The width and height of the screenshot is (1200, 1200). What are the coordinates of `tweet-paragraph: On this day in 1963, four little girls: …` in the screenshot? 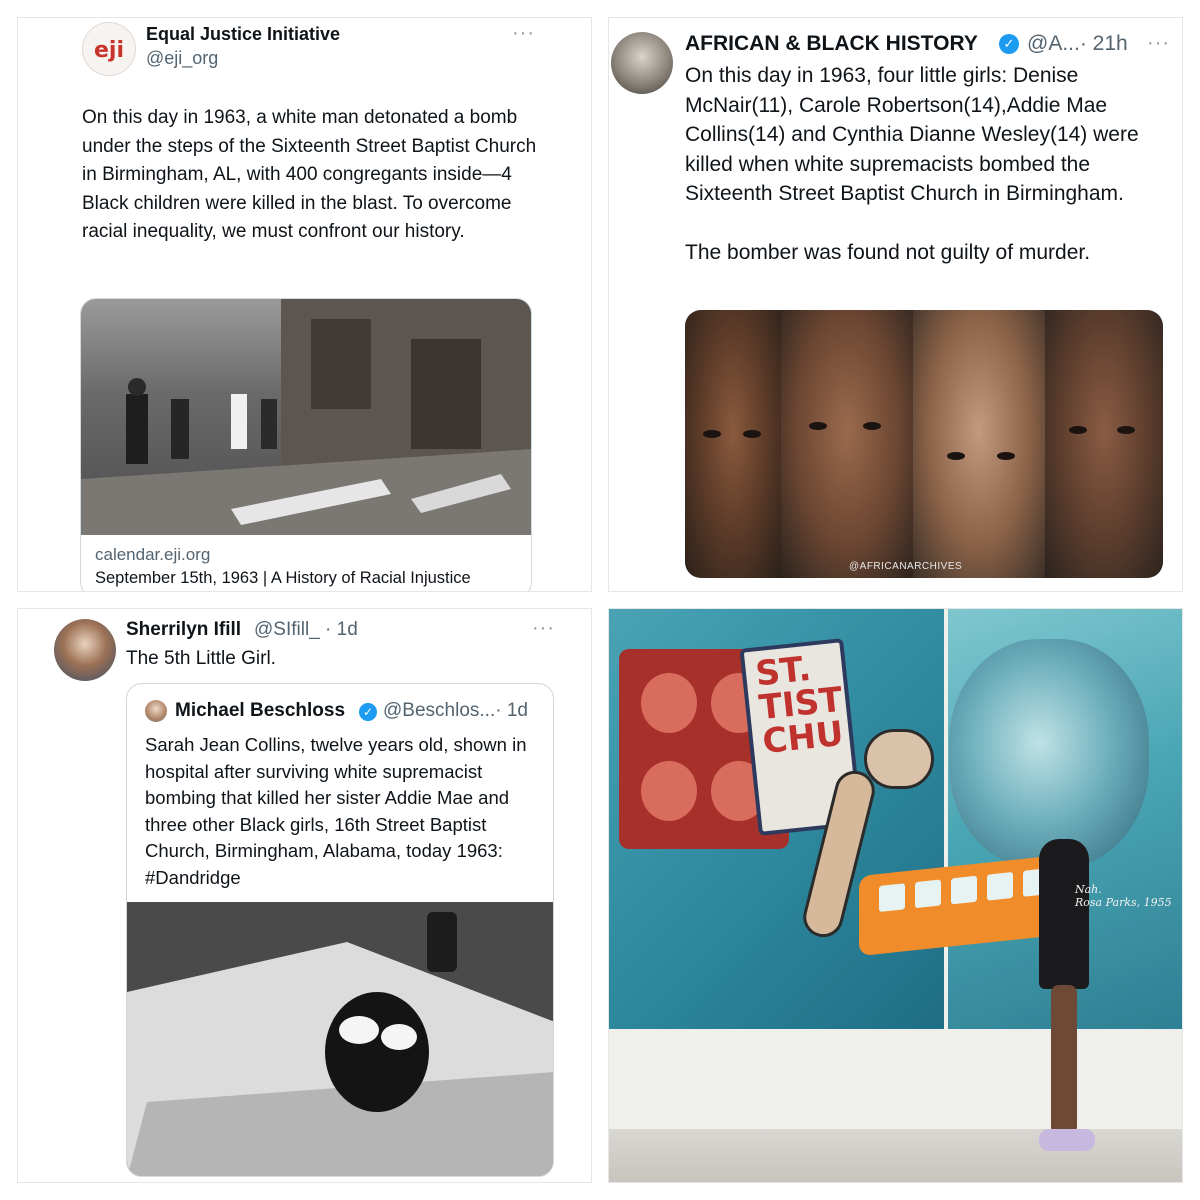 It's located at (912, 134).